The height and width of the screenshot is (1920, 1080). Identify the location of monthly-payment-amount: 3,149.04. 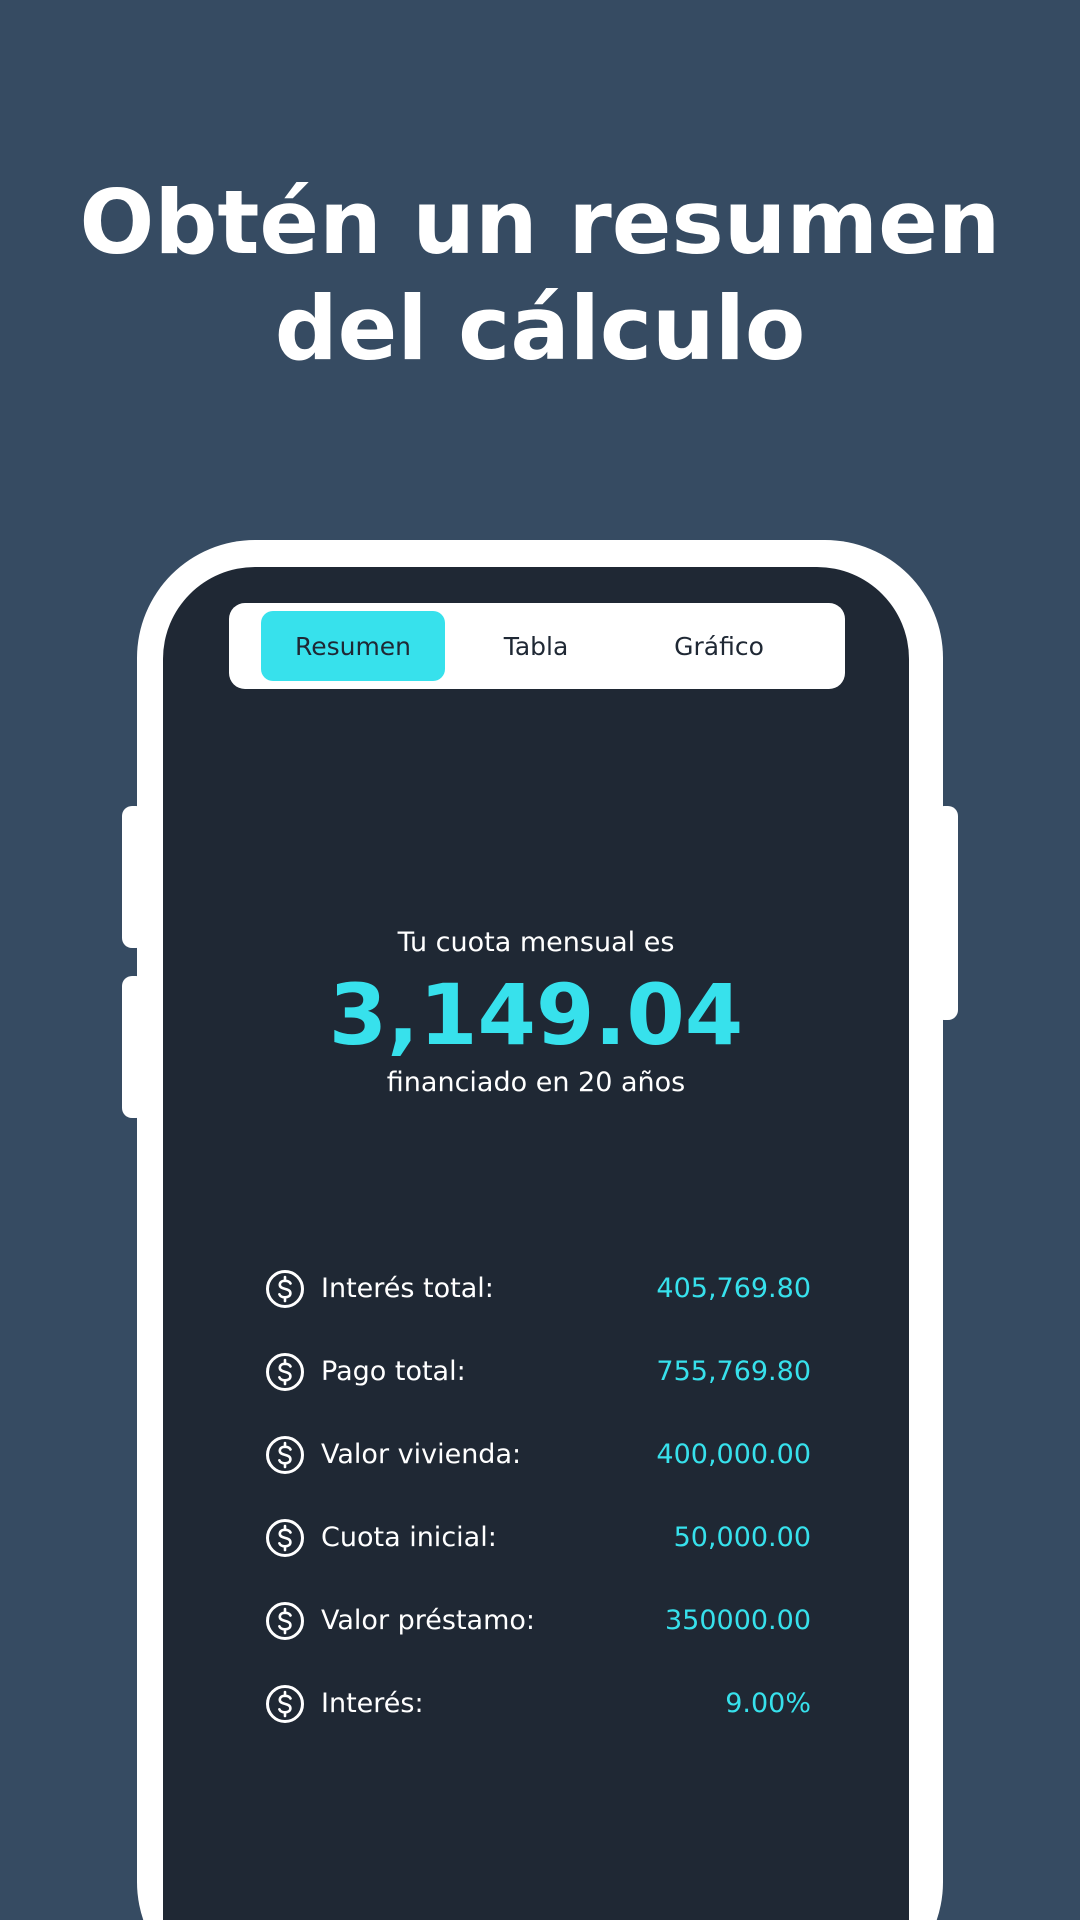
(536, 1015).